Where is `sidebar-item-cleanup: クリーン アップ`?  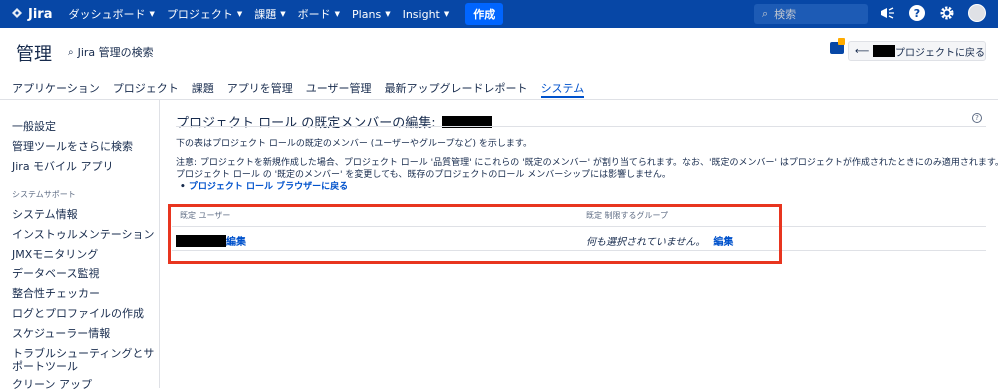 sidebar-item-cleanup: クリーン アップ is located at coordinates (52, 384).